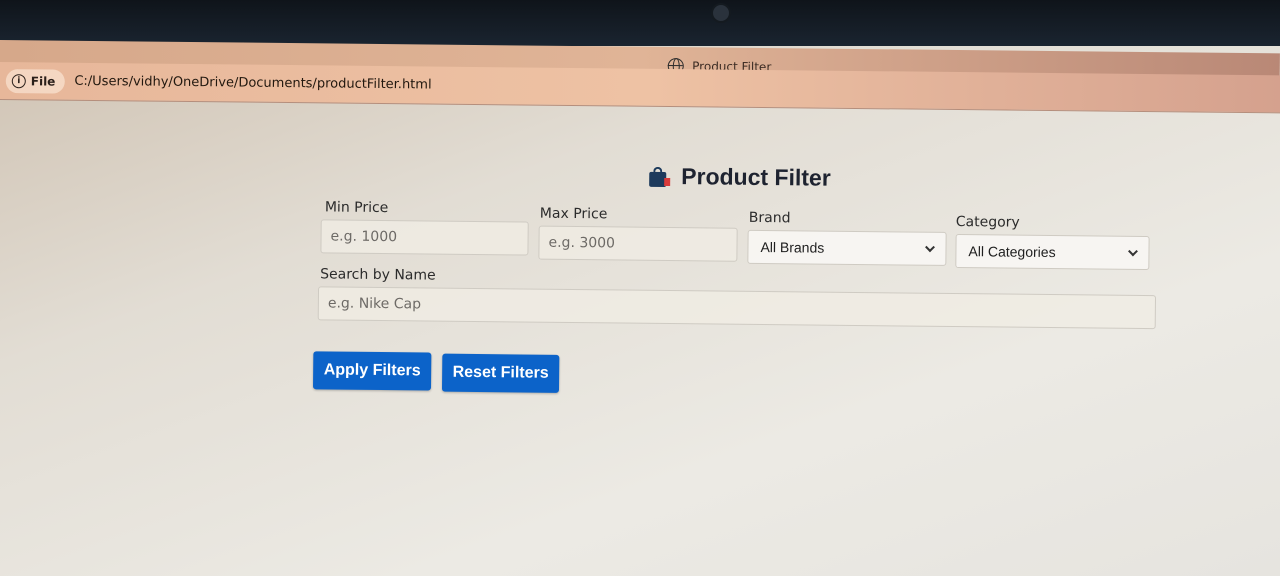 Image resolution: width=1280 pixels, height=576 pixels. I want to click on apply-filters-button: Apply Filters, so click(372, 371).